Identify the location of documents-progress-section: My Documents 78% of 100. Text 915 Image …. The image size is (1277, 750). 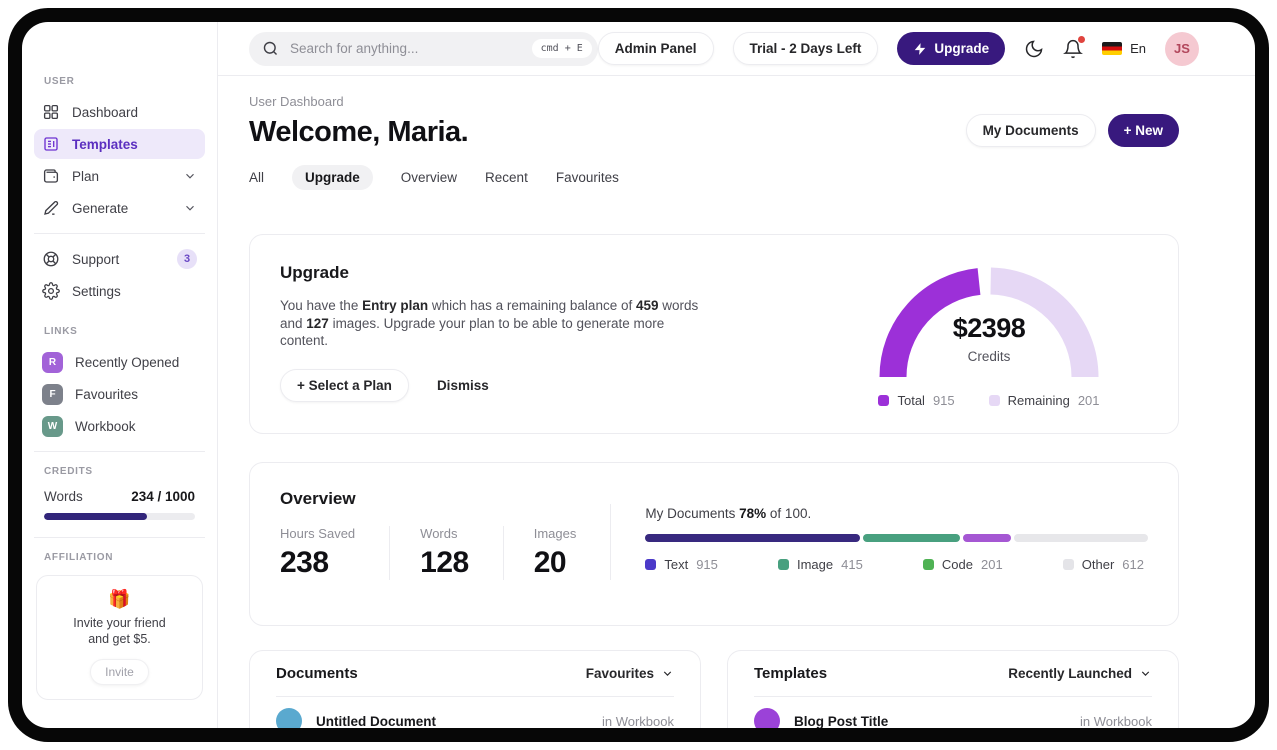
(879, 542).